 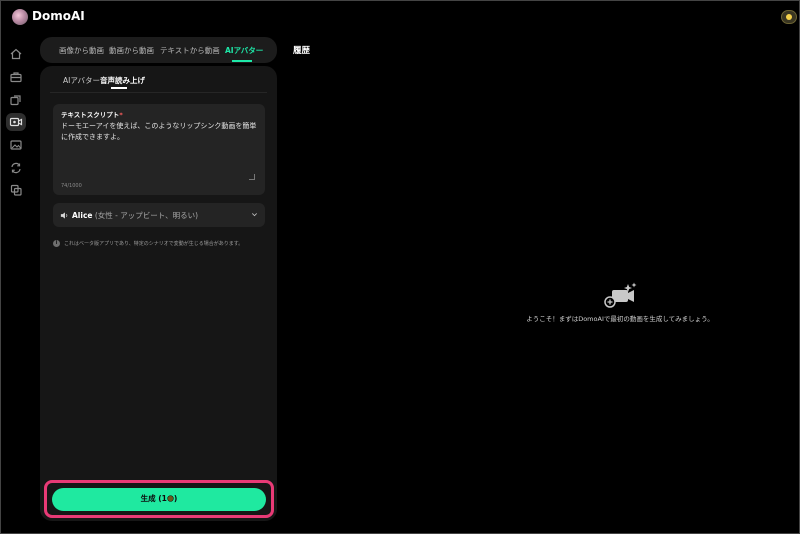 I want to click on sidebar-item-copy, so click(x=16, y=190).